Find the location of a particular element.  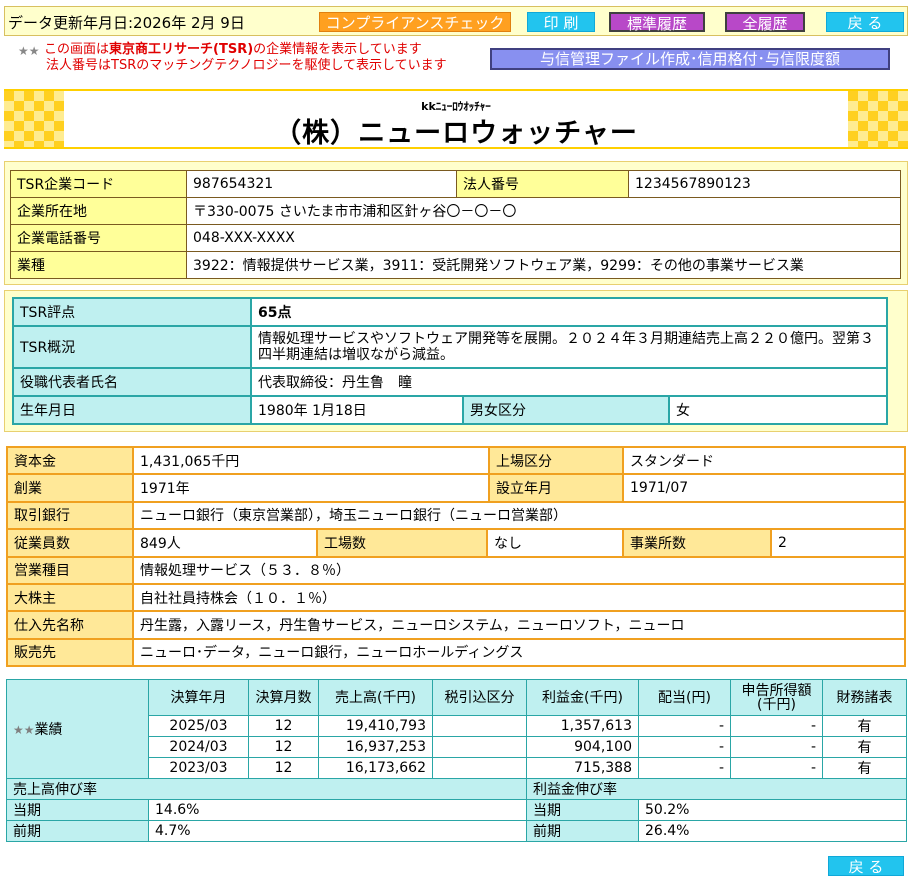

shareholder-value: 自社社員持株会（１０．１％） is located at coordinates (519, 597).